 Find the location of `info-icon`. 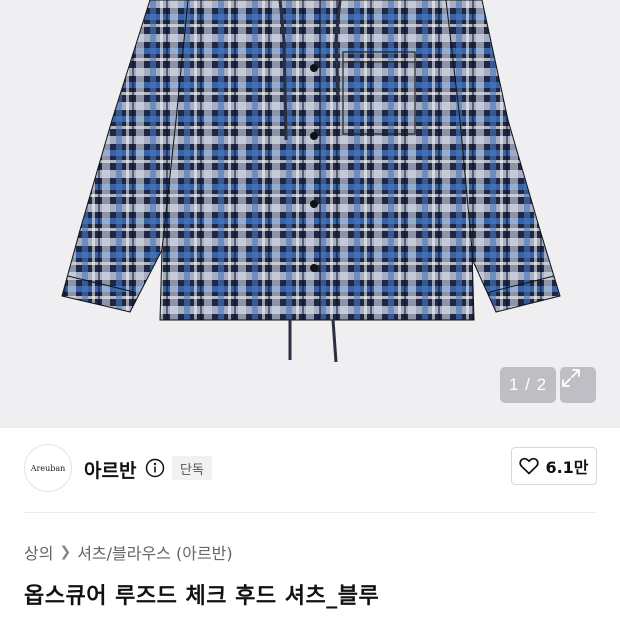

info-icon is located at coordinates (155, 468).